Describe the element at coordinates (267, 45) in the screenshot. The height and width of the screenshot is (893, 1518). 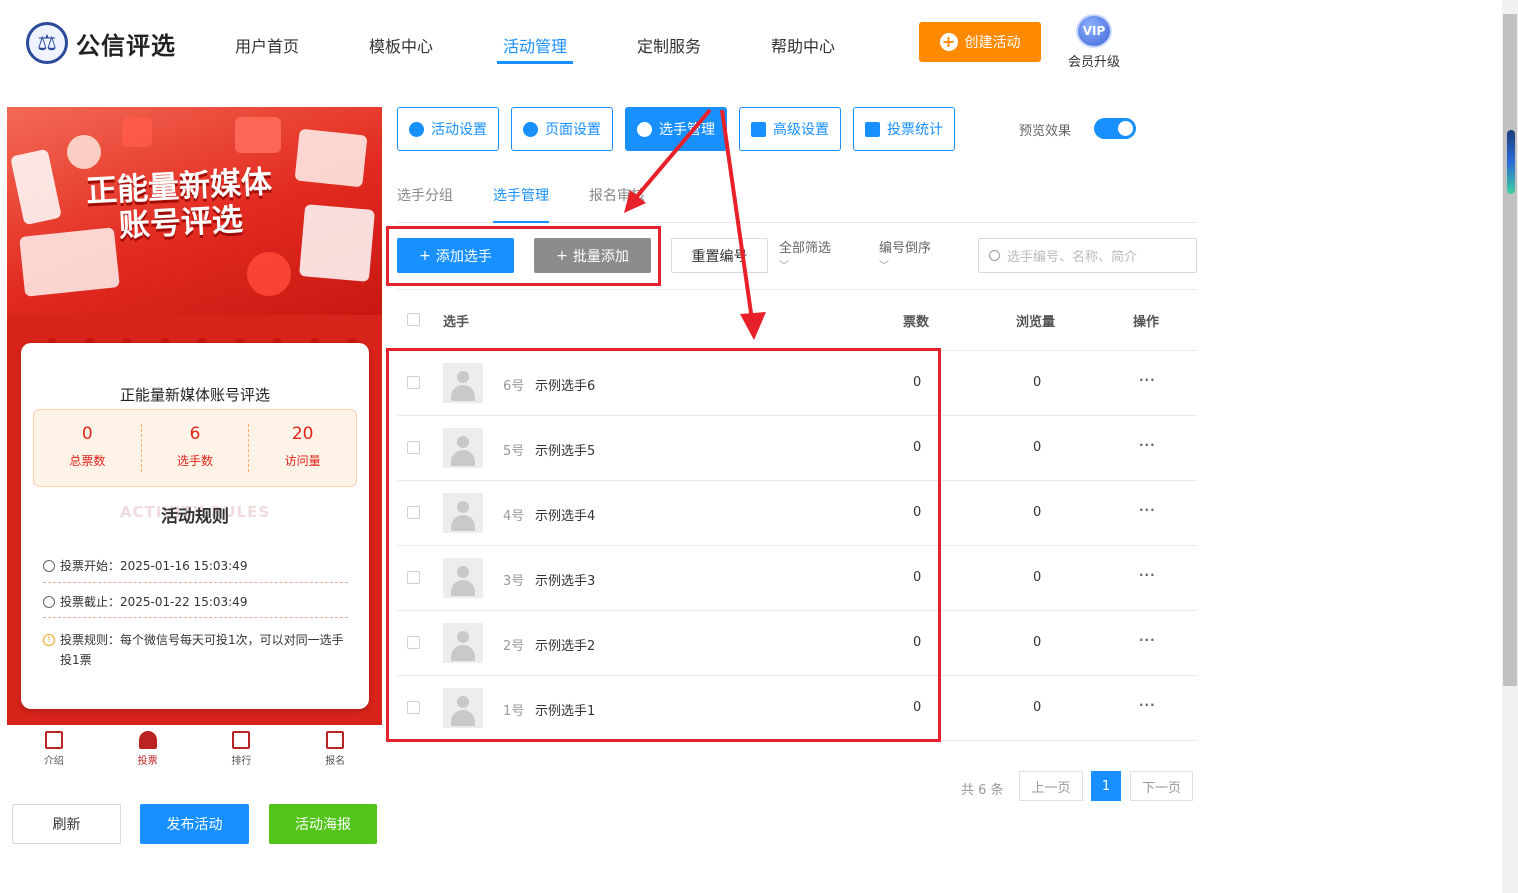
I see `nav-home: 用户首页` at that location.